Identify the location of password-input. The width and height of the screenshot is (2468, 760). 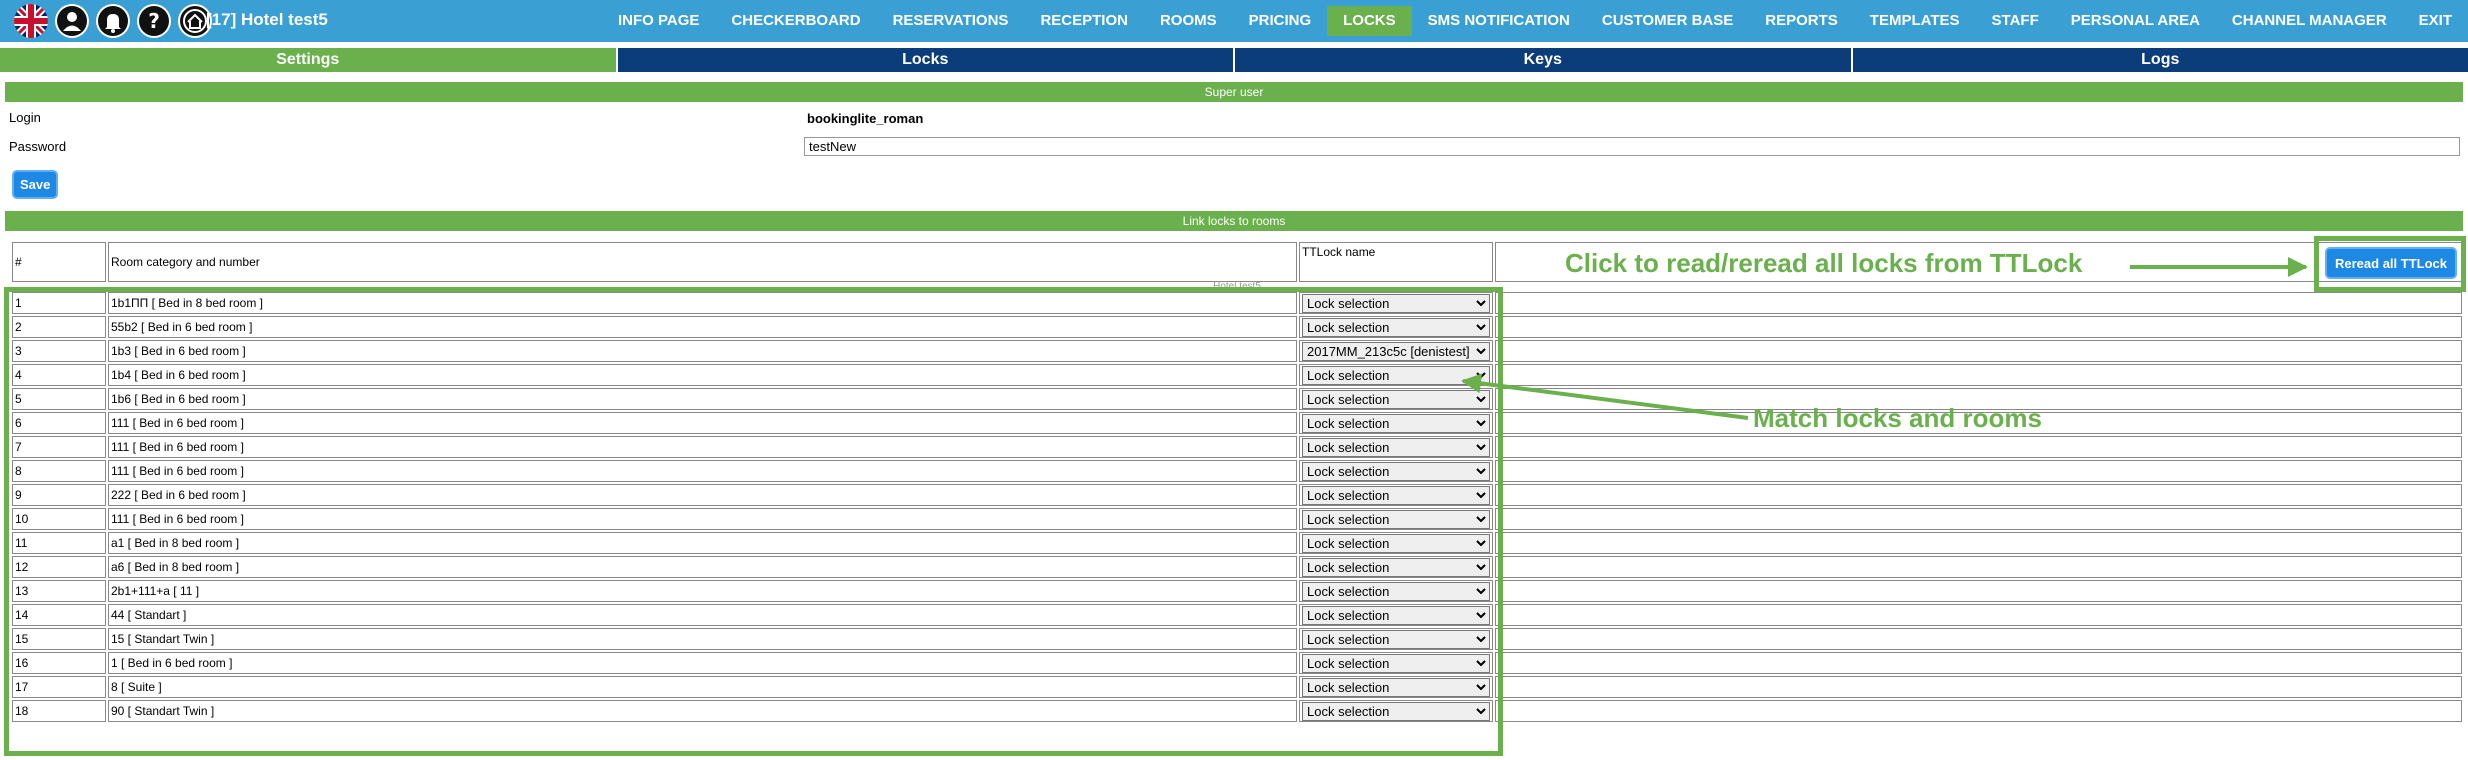
(1632, 146).